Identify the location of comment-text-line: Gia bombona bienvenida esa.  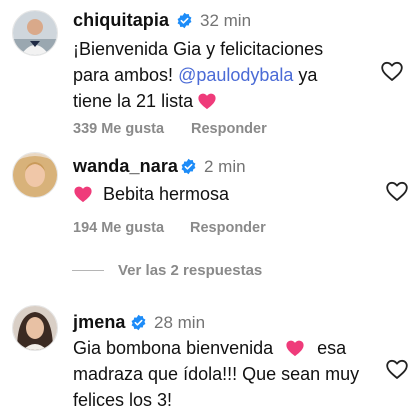
(233, 348).